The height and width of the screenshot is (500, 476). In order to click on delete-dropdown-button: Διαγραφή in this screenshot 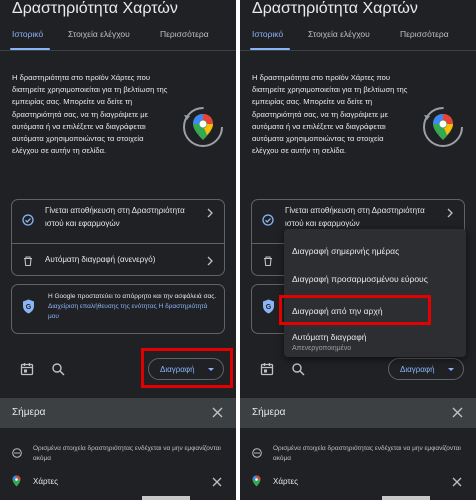, I will do `click(426, 369)`.